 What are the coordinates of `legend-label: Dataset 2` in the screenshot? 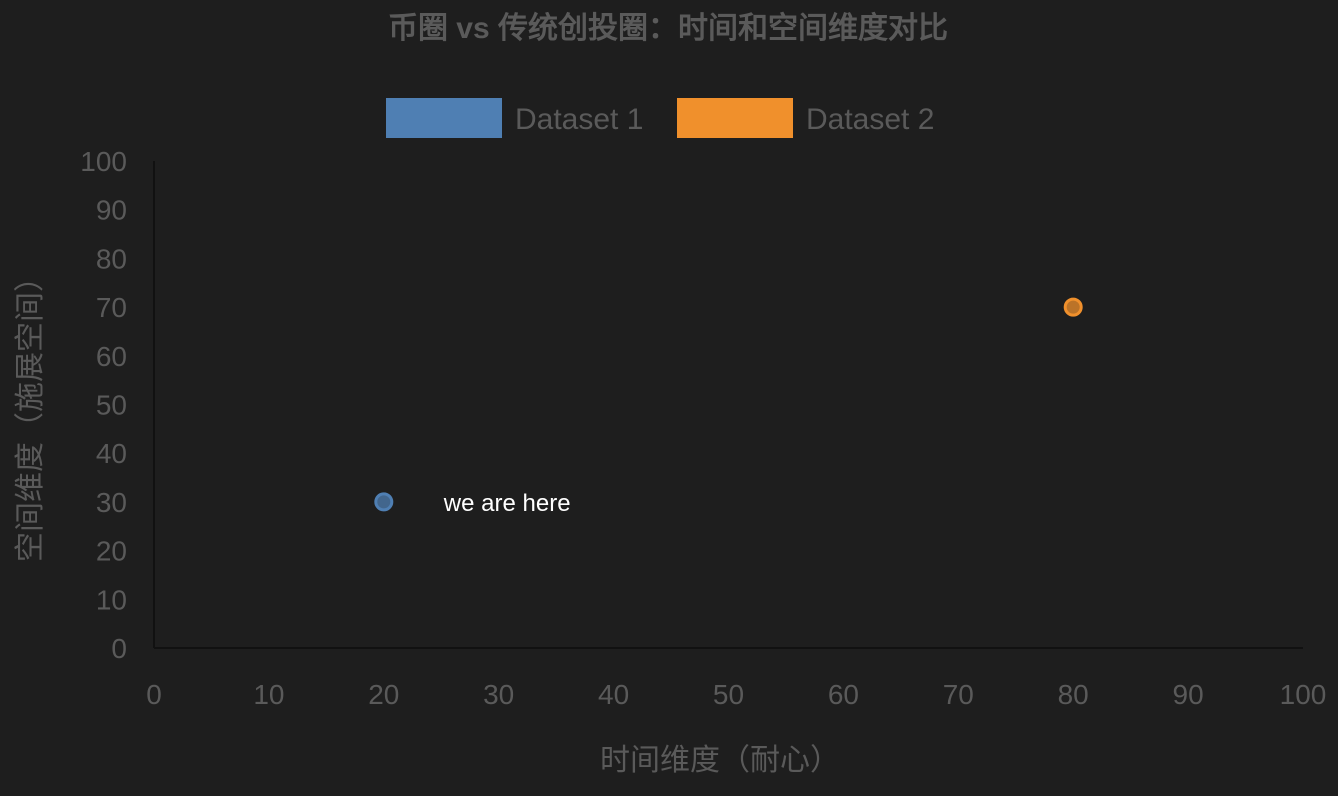 It's located at (870, 119).